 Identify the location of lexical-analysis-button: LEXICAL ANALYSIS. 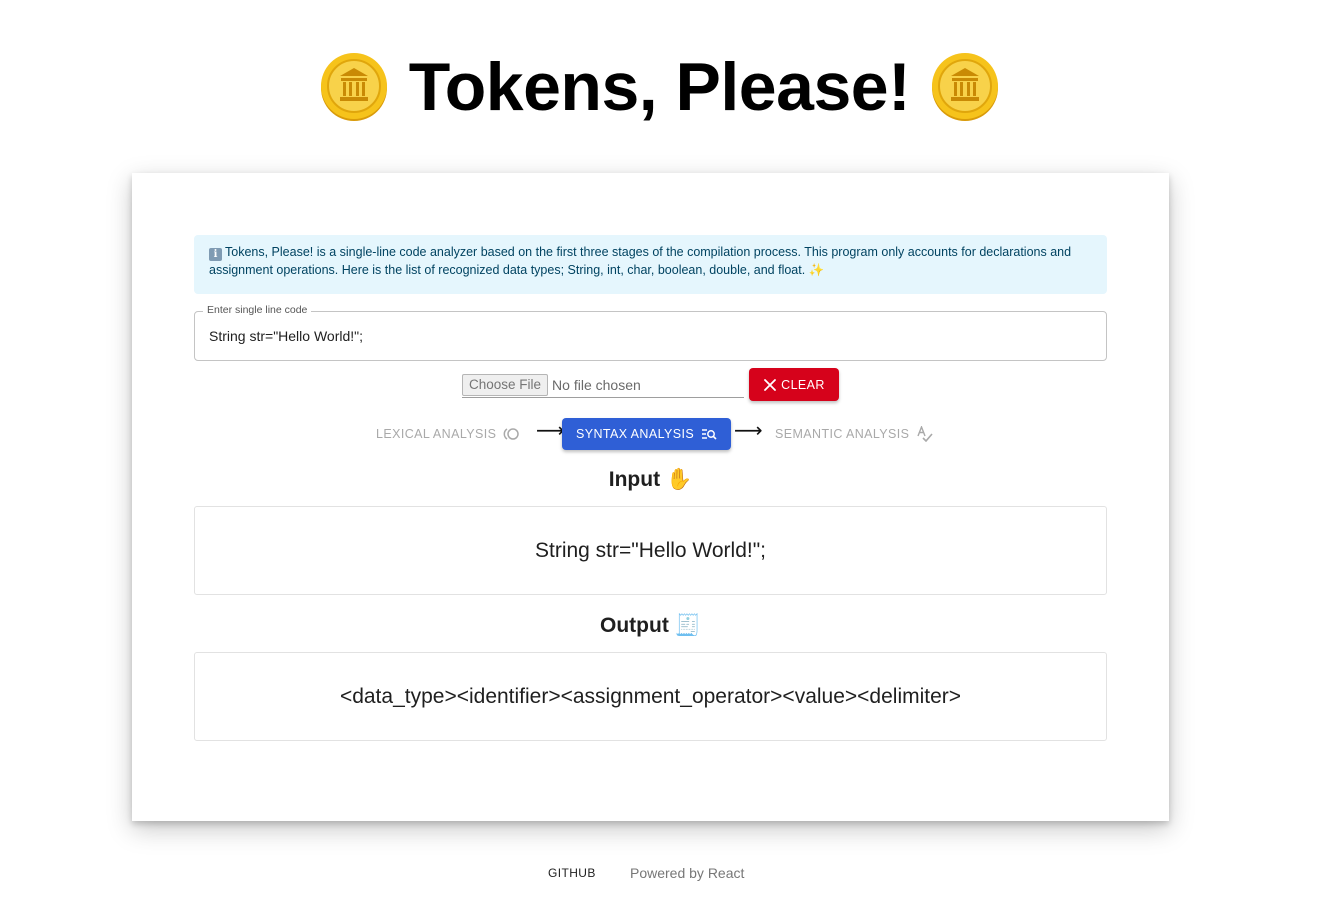
(448, 434).